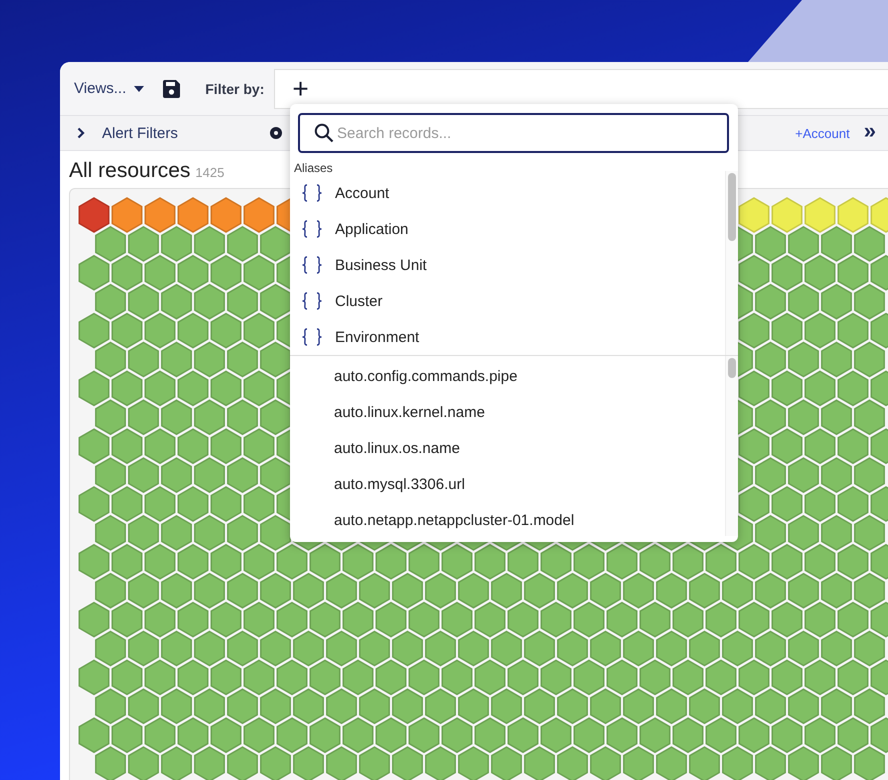  I want to click on section-label: Aliases, so click(314, 168).